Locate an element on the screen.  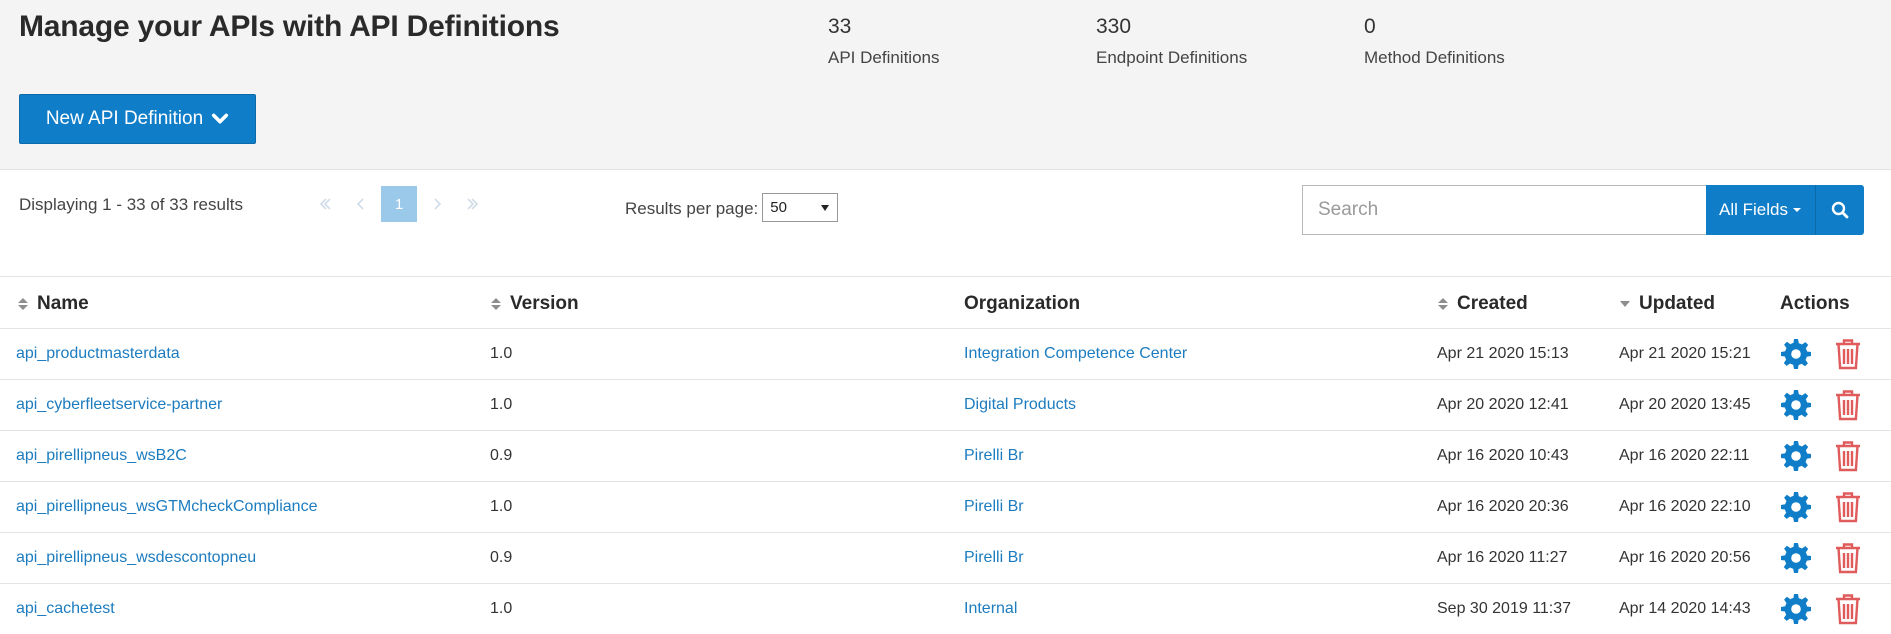
new-api-definition-button: New API Definition is located at coordinates (137, 119).